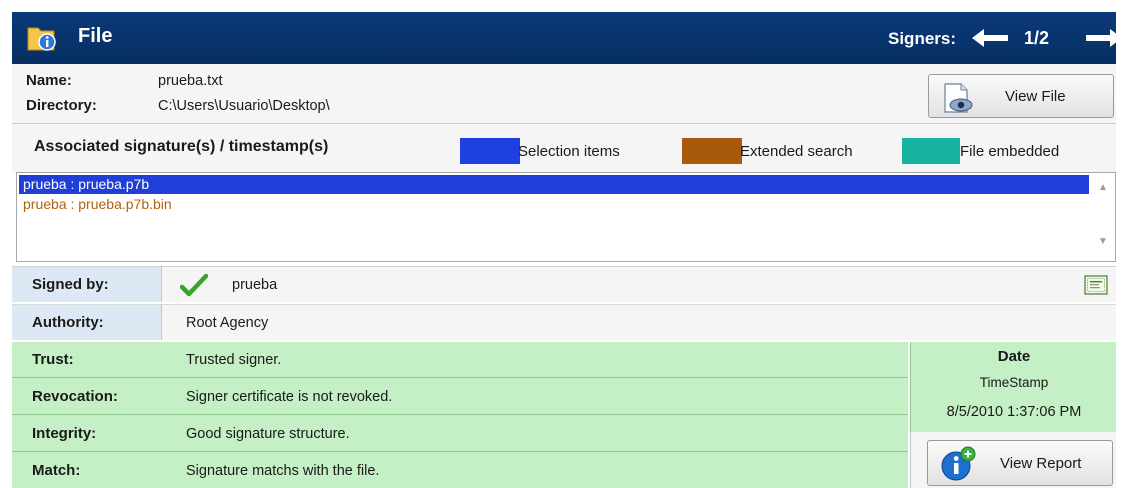  Describe the element at coordinates (49, 80) in the screenshot. I see `name-label: Name:` at that location.